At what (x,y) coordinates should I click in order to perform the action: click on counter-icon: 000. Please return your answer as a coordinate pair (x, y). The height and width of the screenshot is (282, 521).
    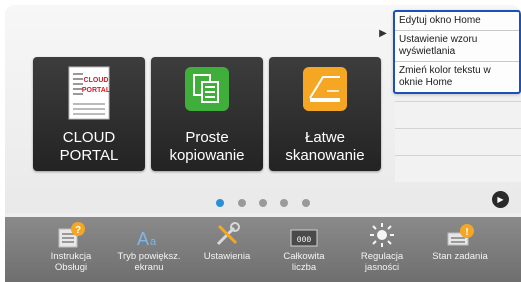
    Looking at the image, I should click on (304, 234).